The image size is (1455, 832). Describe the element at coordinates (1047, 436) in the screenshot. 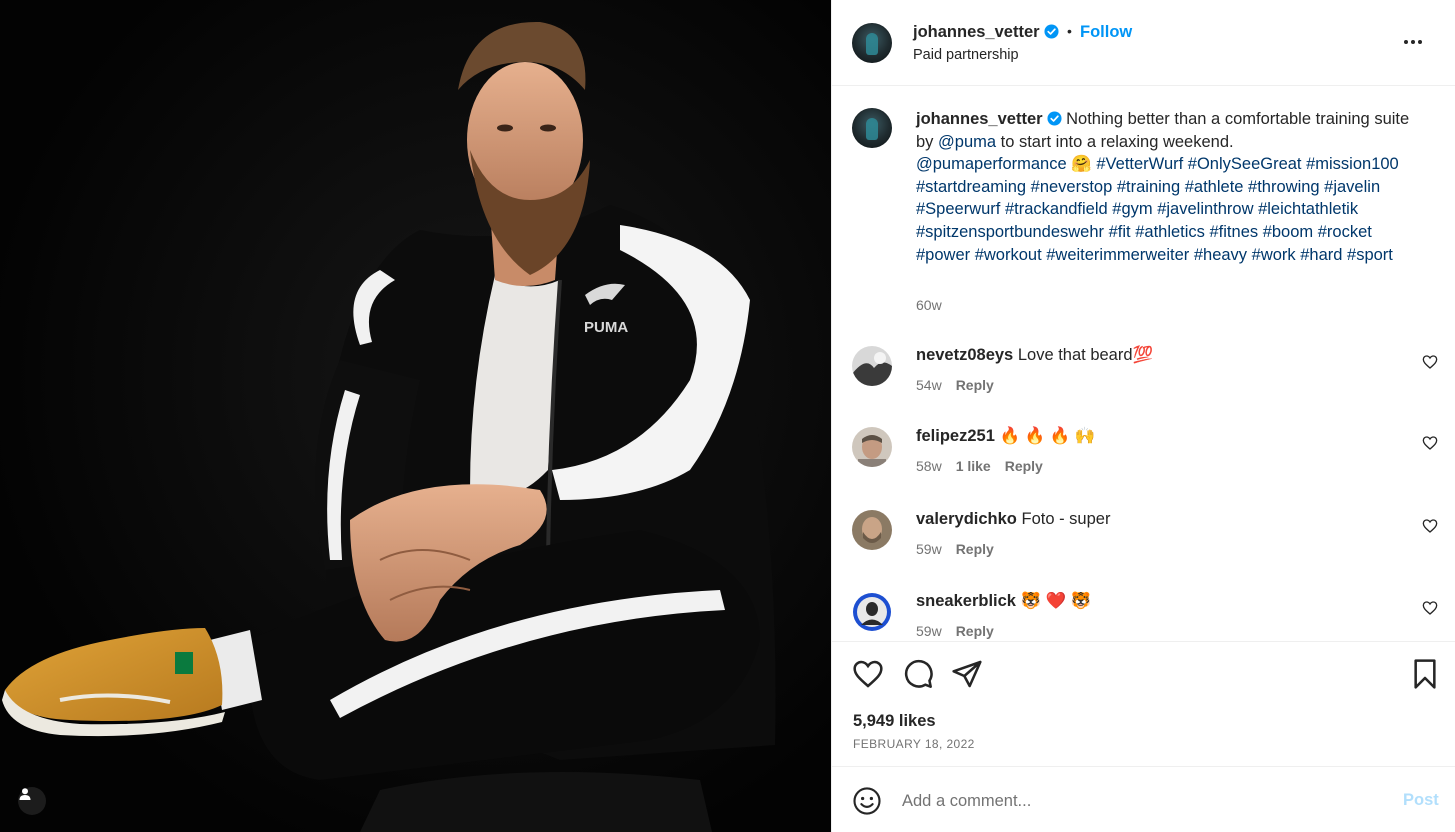

I see `comment-text: 🔥 🔥 🔥 🙌` at that location.